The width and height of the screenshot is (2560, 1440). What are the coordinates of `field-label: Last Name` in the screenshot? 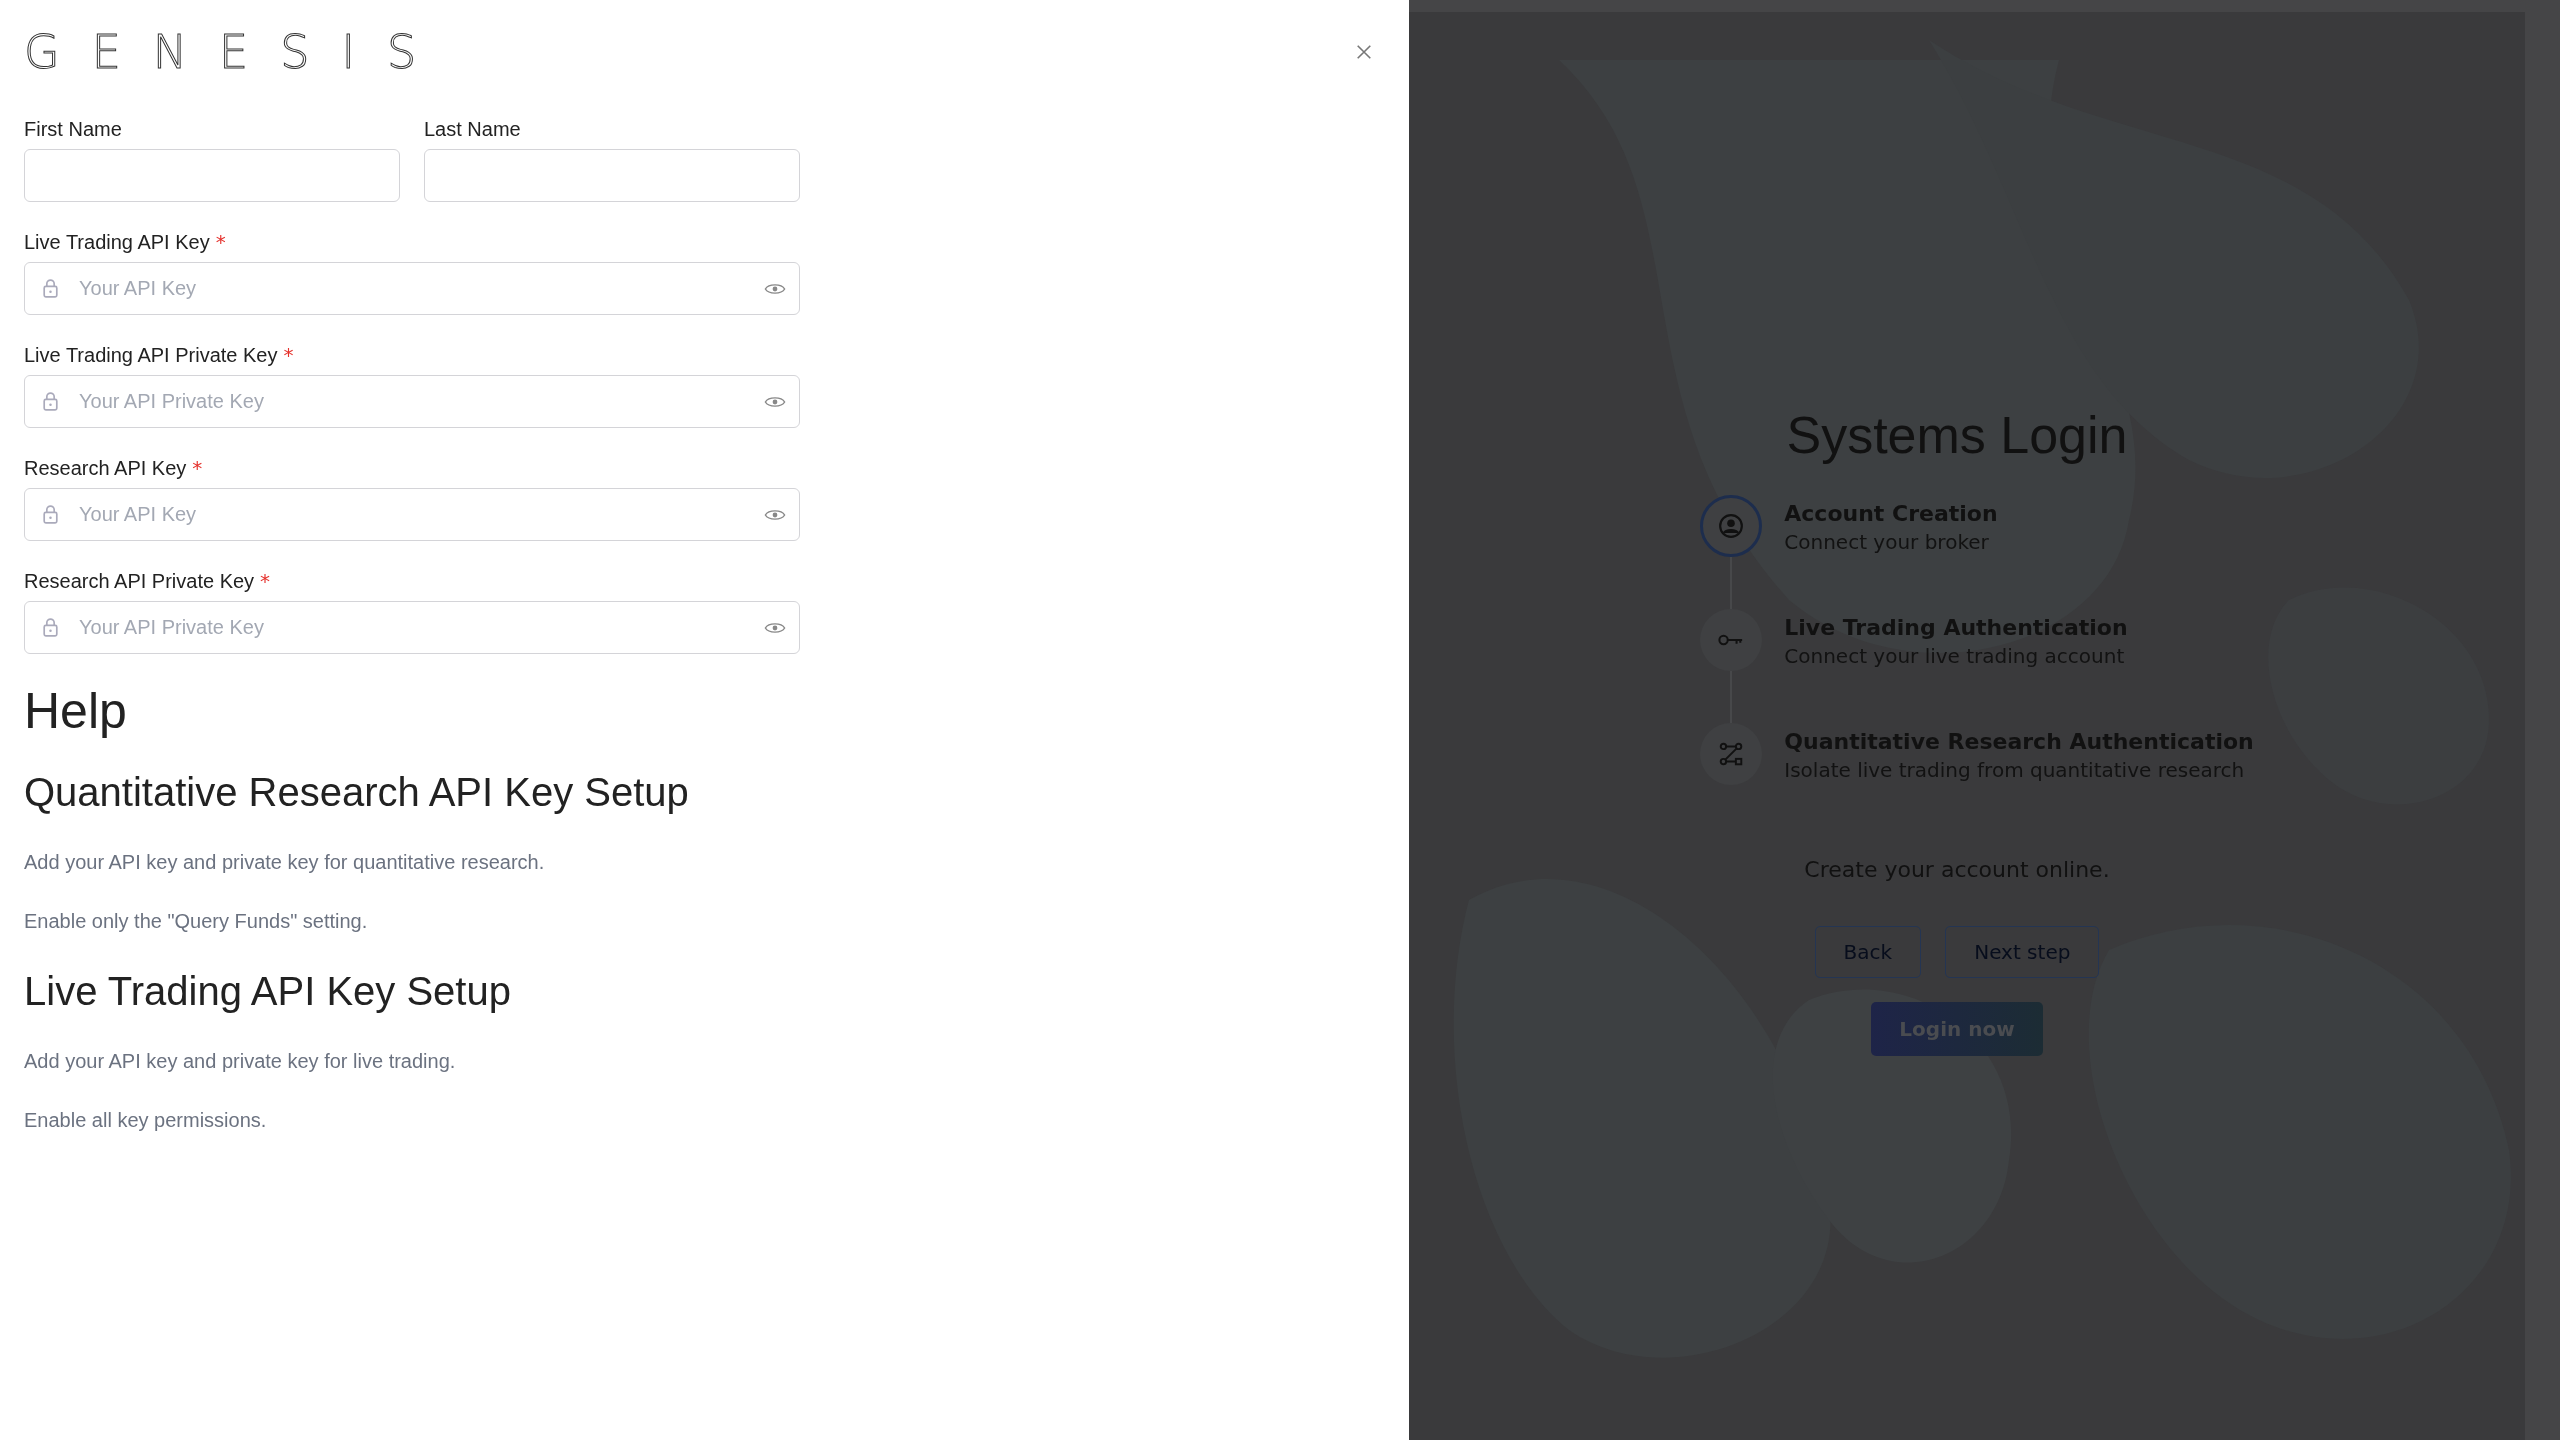 It's located at (473, 129).